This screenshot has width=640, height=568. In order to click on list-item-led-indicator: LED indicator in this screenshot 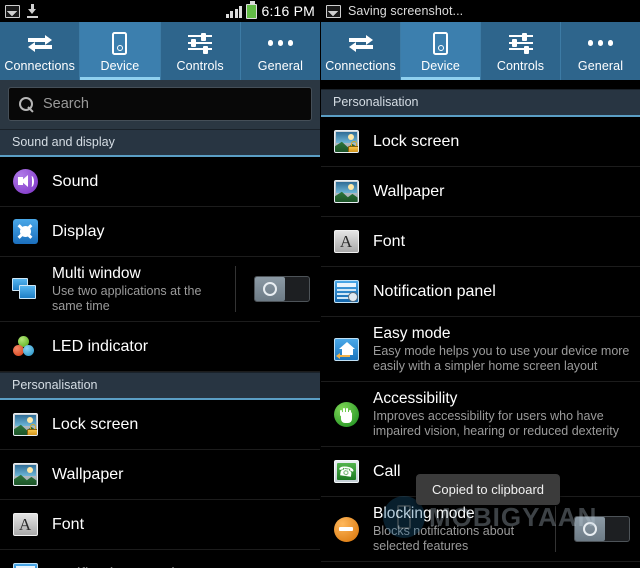, I will do `click(160, 347)`.